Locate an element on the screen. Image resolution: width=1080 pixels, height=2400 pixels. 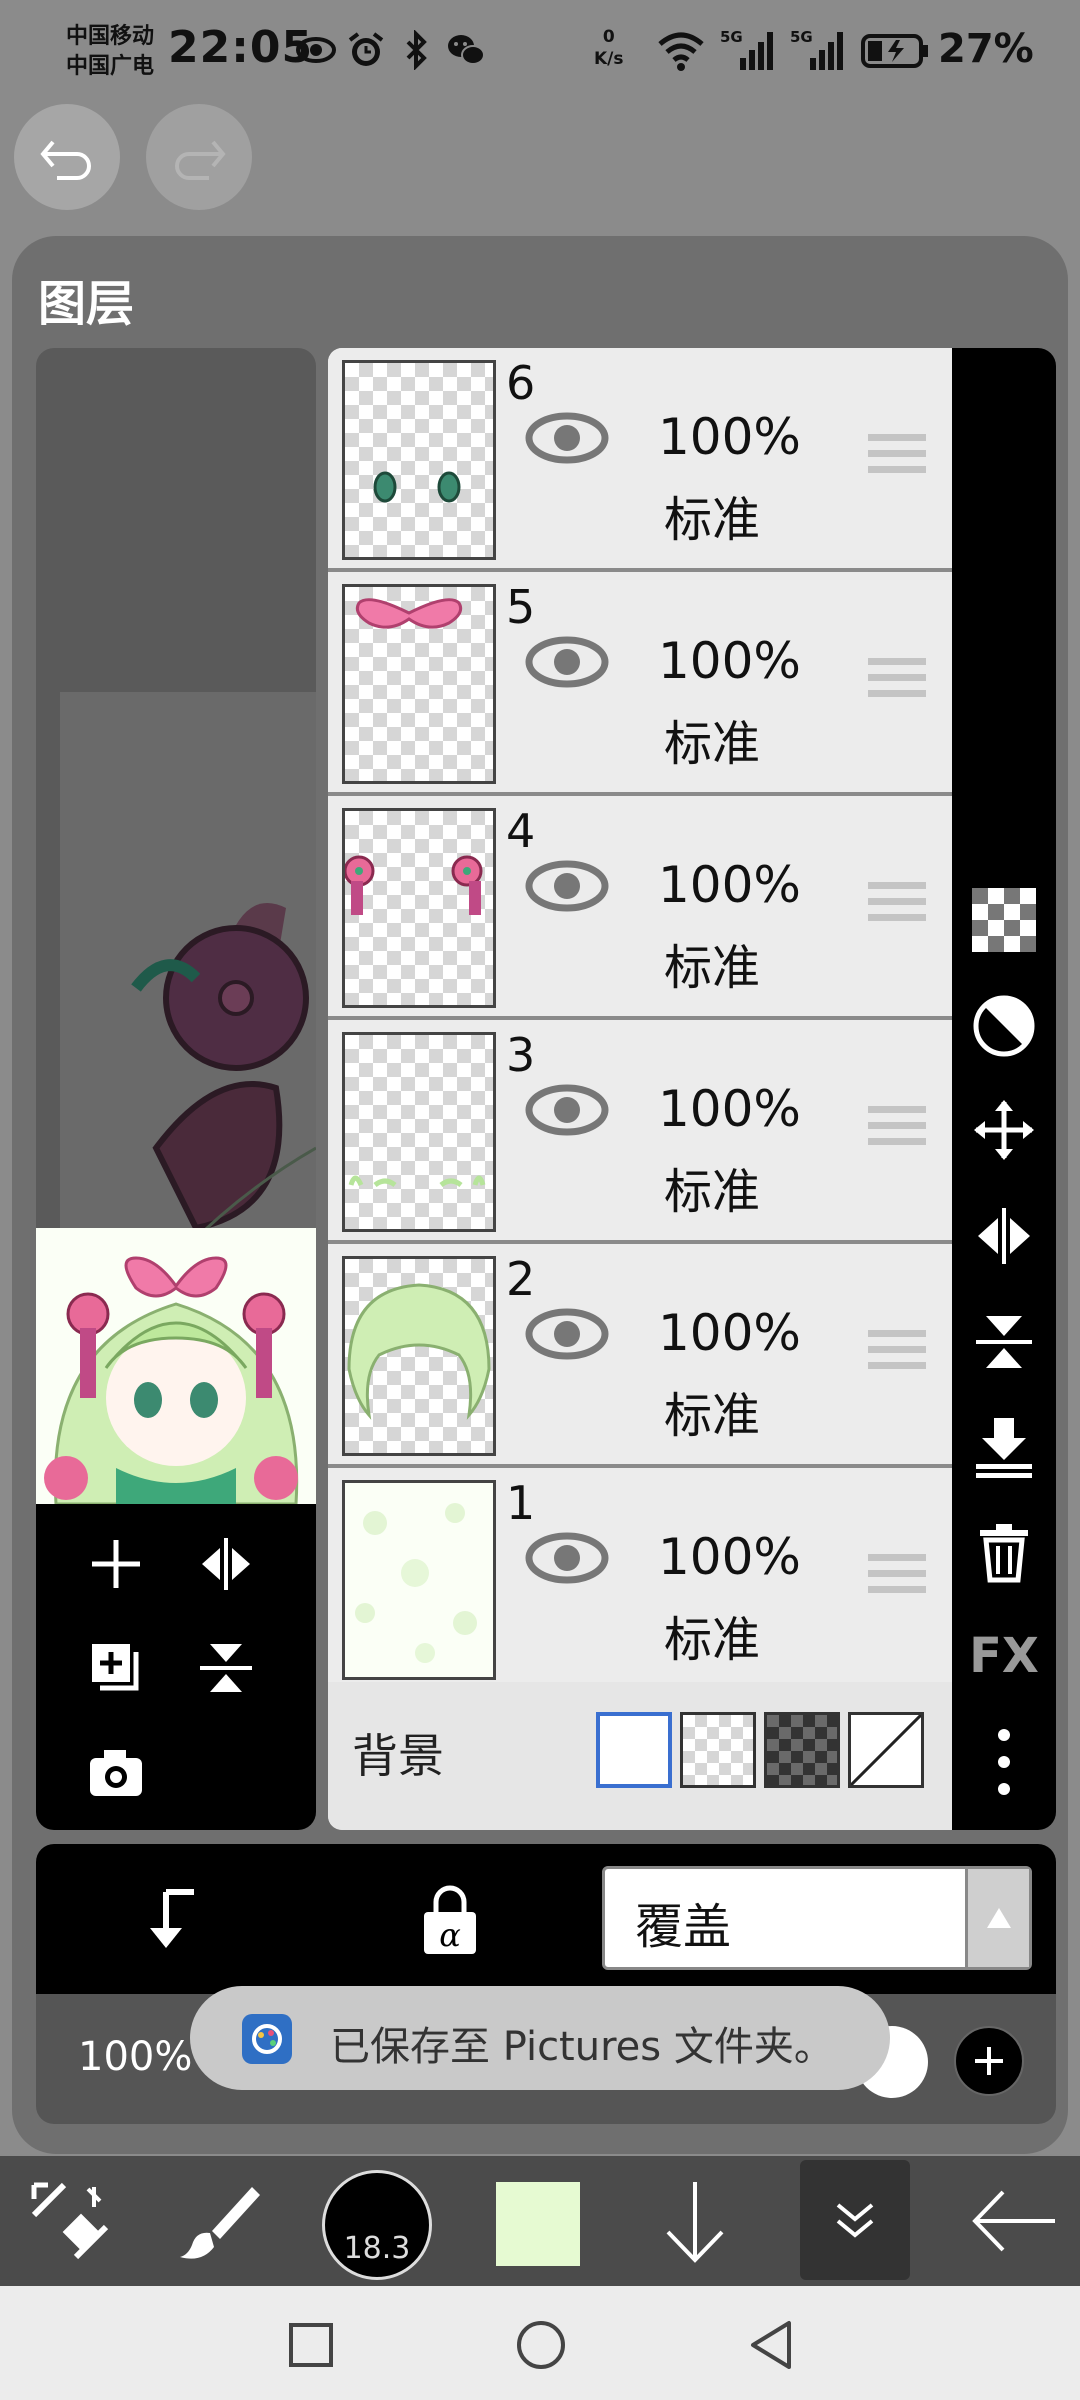
more-options-button is located at coordinates (1004, 1762).